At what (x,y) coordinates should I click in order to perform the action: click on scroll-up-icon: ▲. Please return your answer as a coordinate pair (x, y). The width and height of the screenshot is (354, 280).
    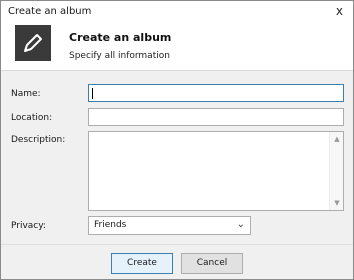
    Looking at the image, I should click on (337, 139).